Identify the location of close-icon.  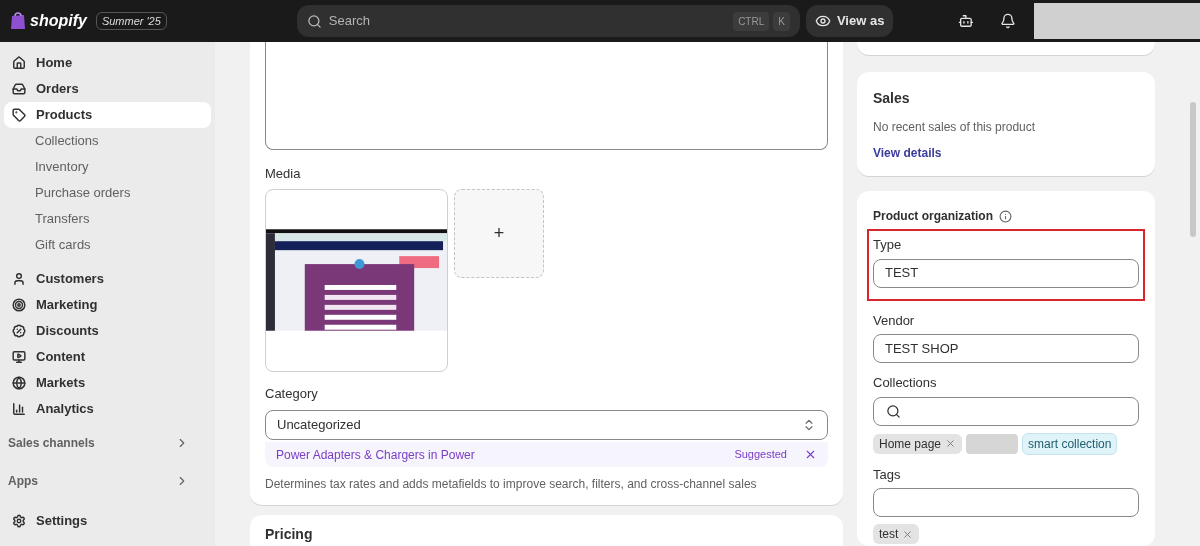
(810, 454).